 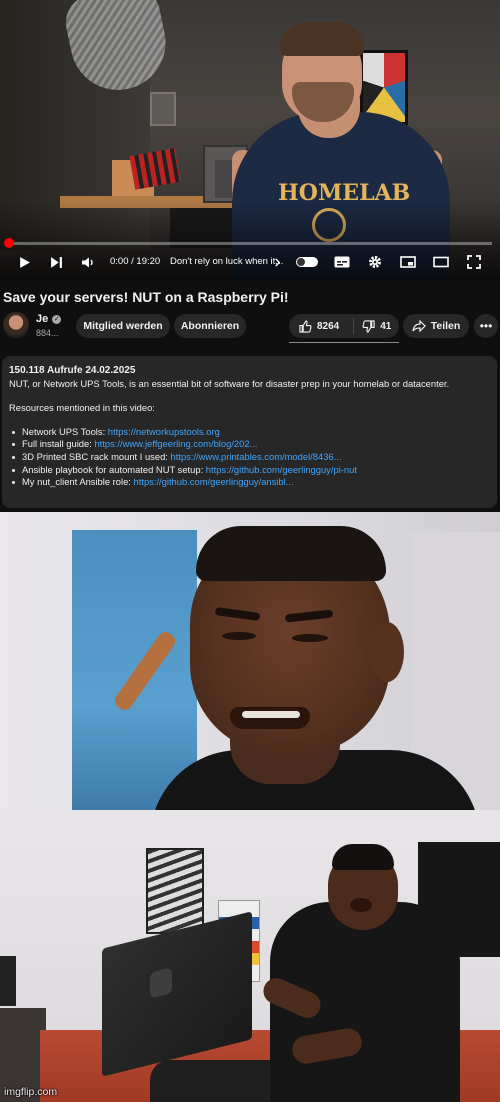 I want to click on more-actions-button: •••, so click(x=486, y=326).